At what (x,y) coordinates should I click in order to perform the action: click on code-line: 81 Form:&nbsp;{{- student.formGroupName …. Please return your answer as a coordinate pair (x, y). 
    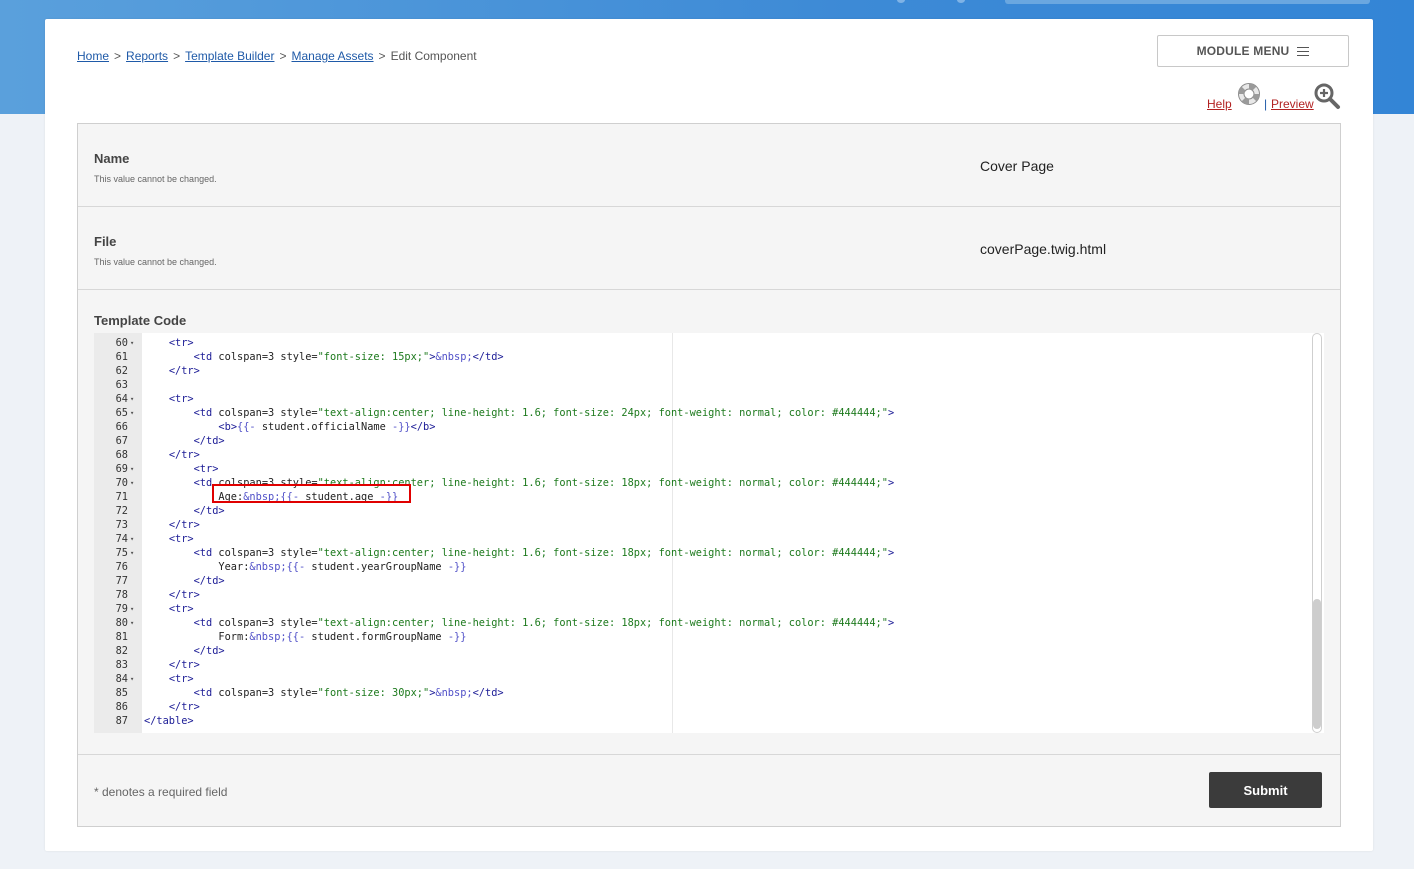
    Looking at the image, I should click on (699, 637).